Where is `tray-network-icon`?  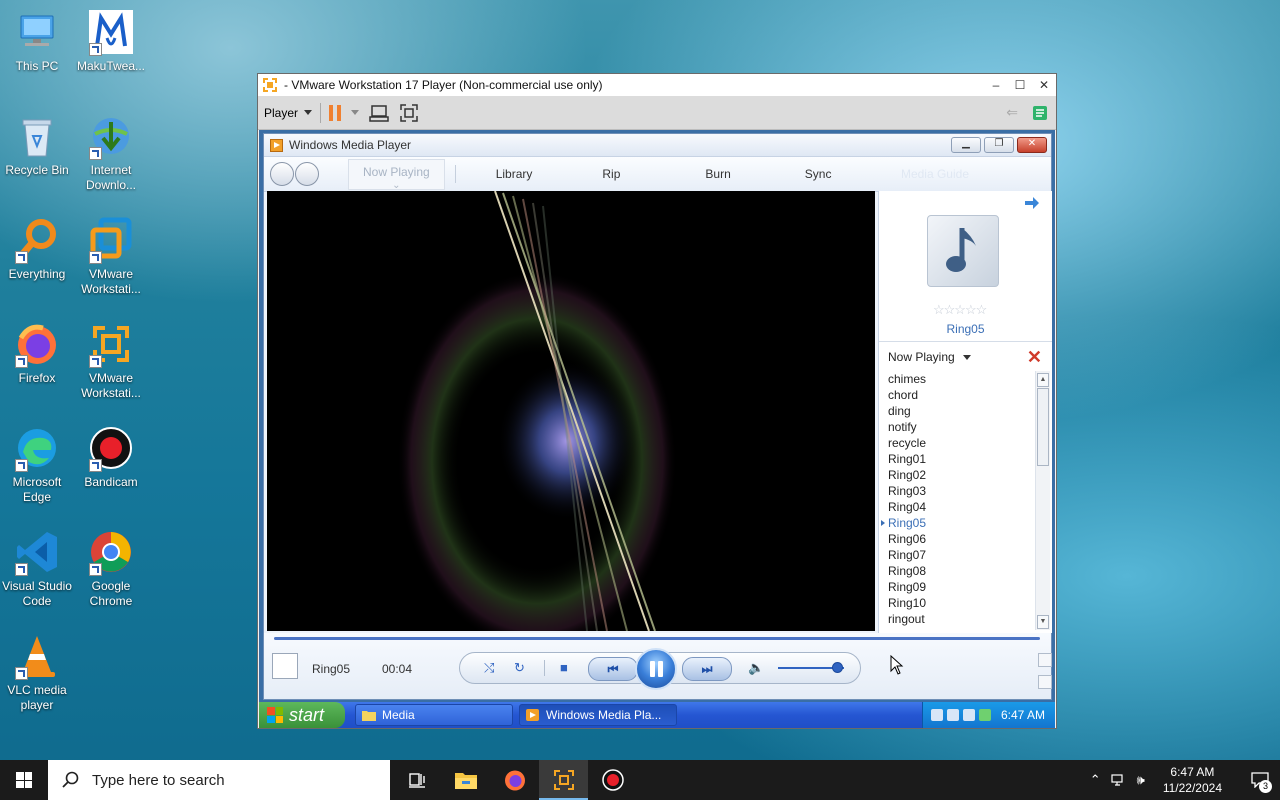 tray-network-icon is located at coordinates (936, 715).